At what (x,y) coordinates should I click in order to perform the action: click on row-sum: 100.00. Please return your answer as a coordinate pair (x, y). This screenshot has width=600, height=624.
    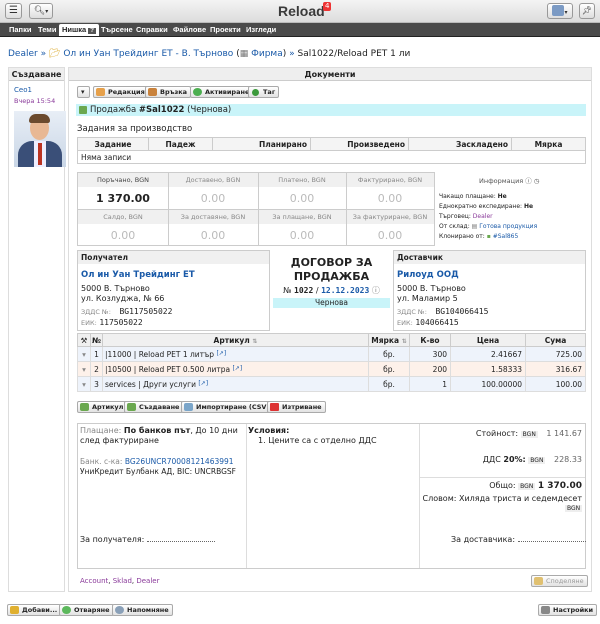
    Looking at the image, I should click on (555, 384).